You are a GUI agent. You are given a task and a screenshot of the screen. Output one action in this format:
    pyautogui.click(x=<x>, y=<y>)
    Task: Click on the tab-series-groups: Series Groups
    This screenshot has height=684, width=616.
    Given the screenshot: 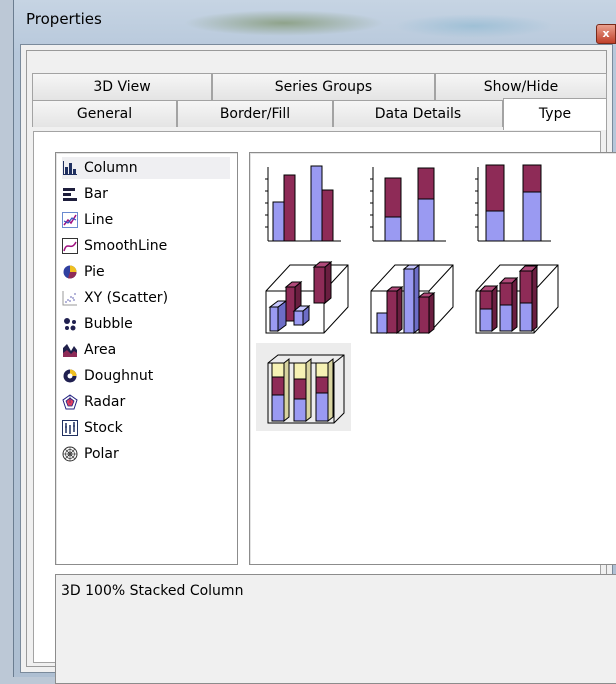 What is the action you would take?
    pyautogui.click(x=323, y=86)
    